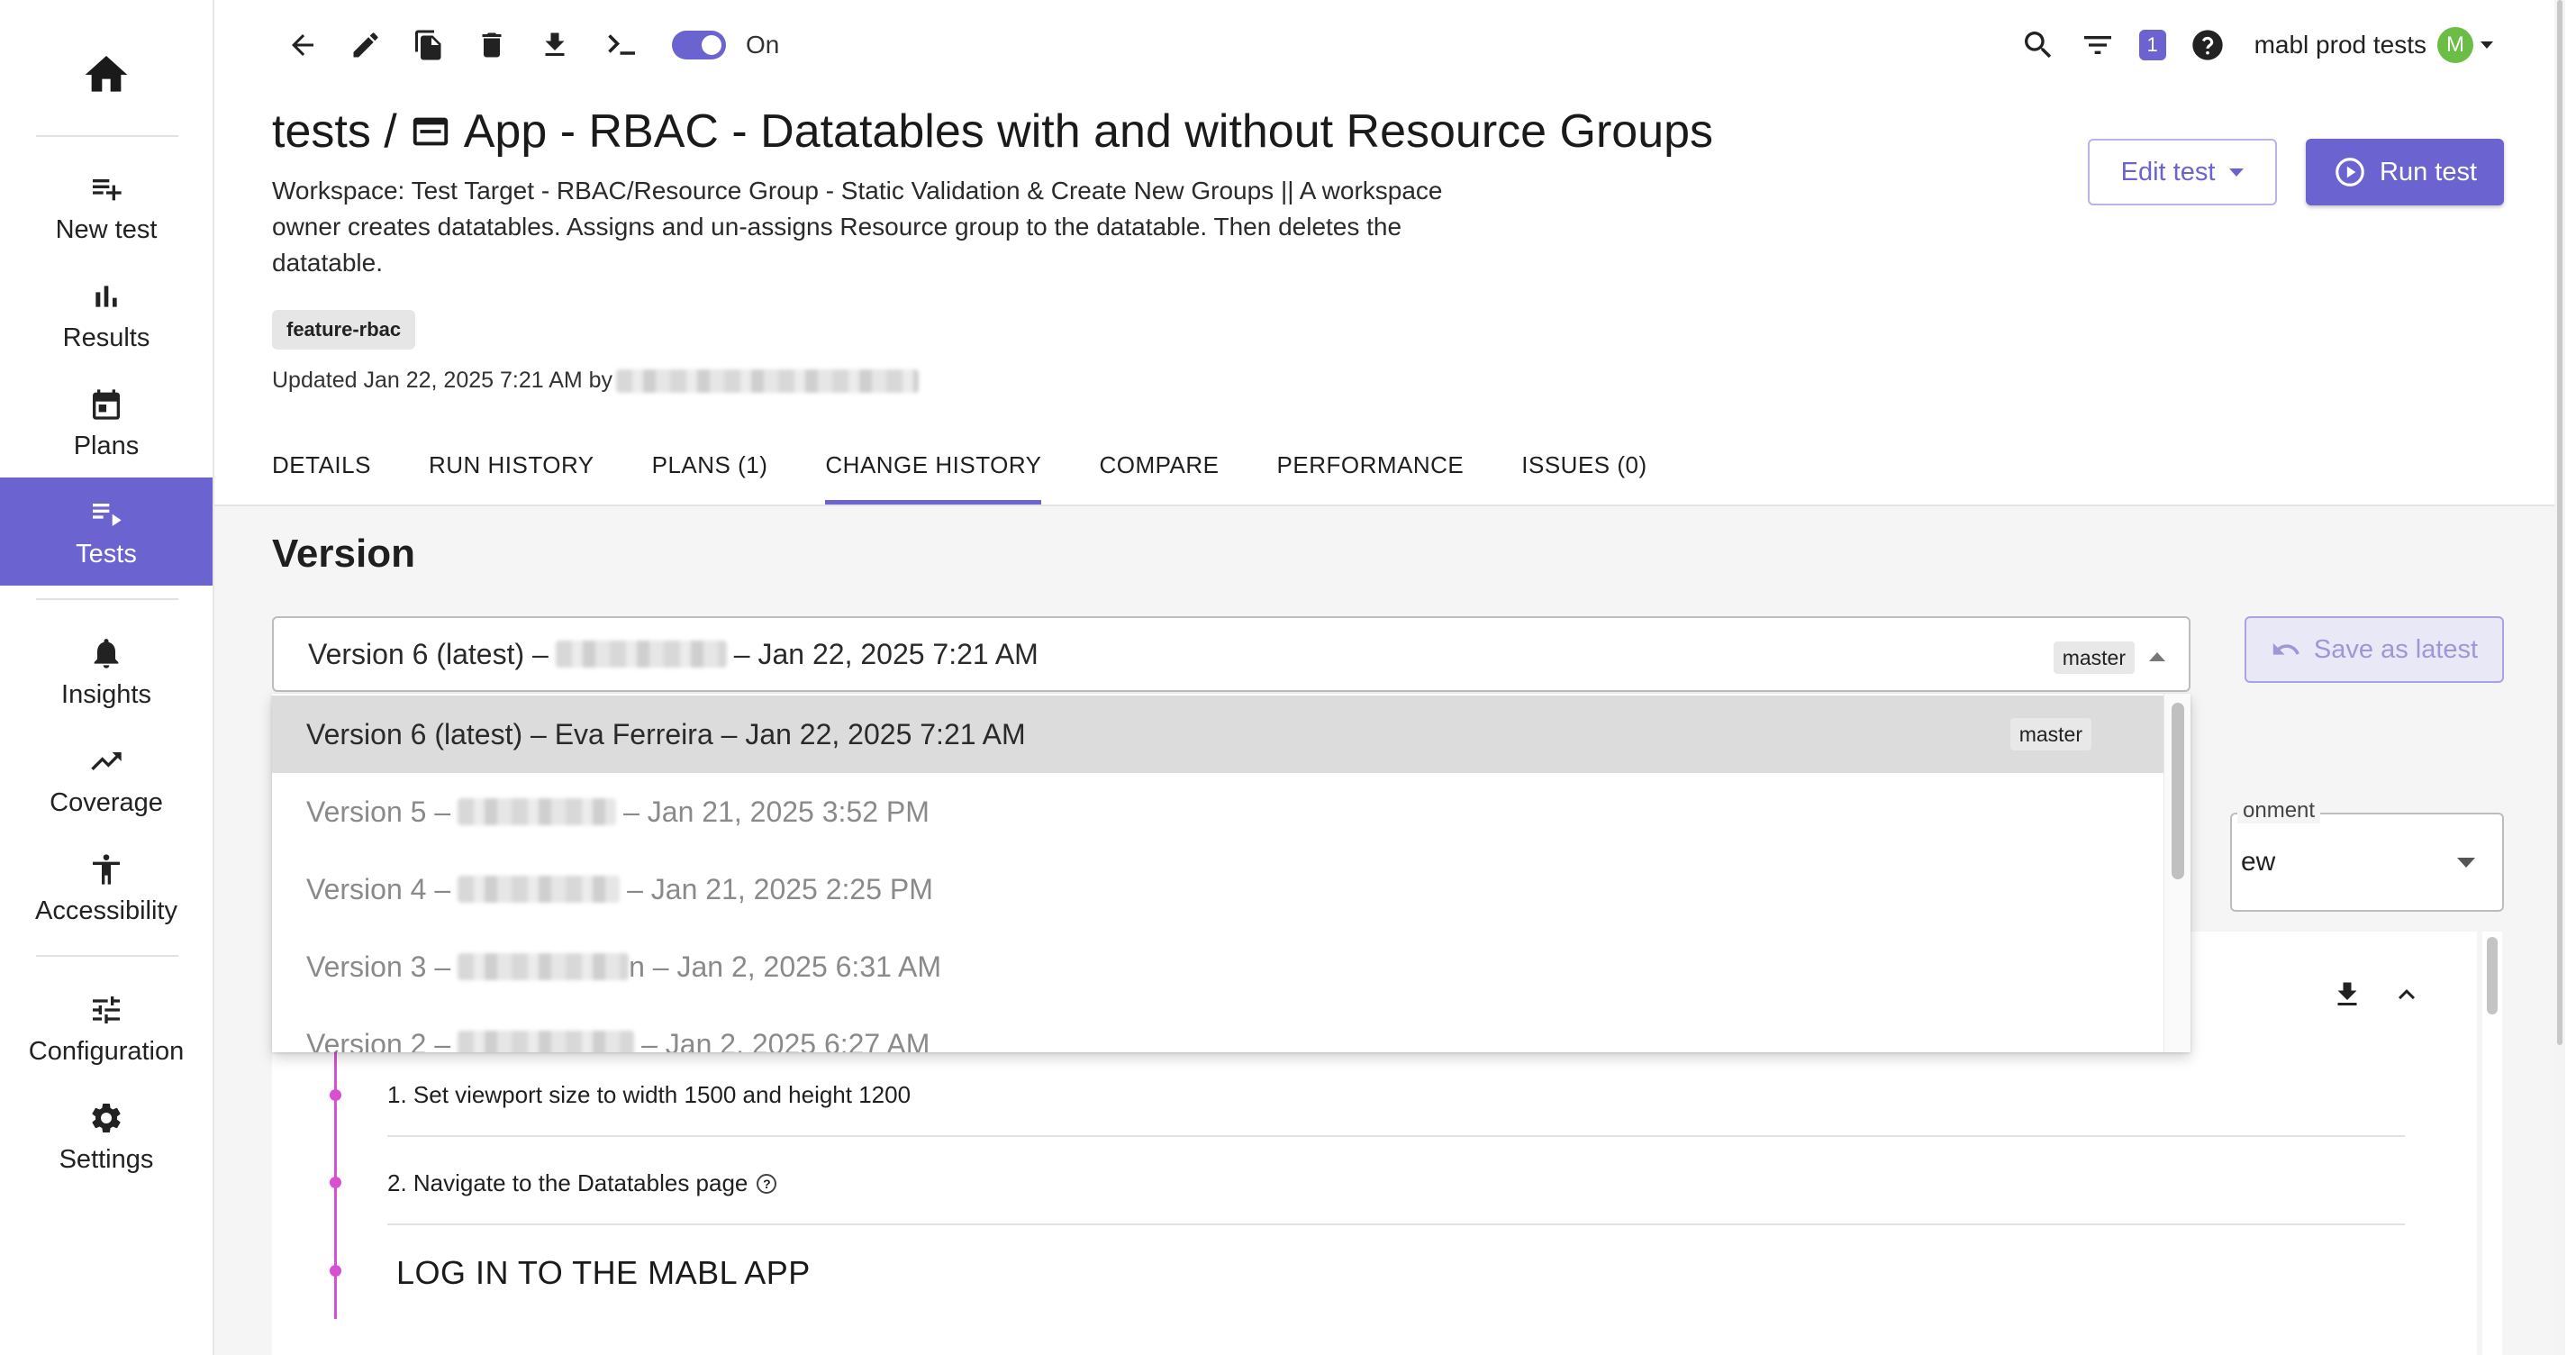 The height and width of the screenshot is (1355, 2576). I want to click on environment-value: ew, so click(2258, 862).